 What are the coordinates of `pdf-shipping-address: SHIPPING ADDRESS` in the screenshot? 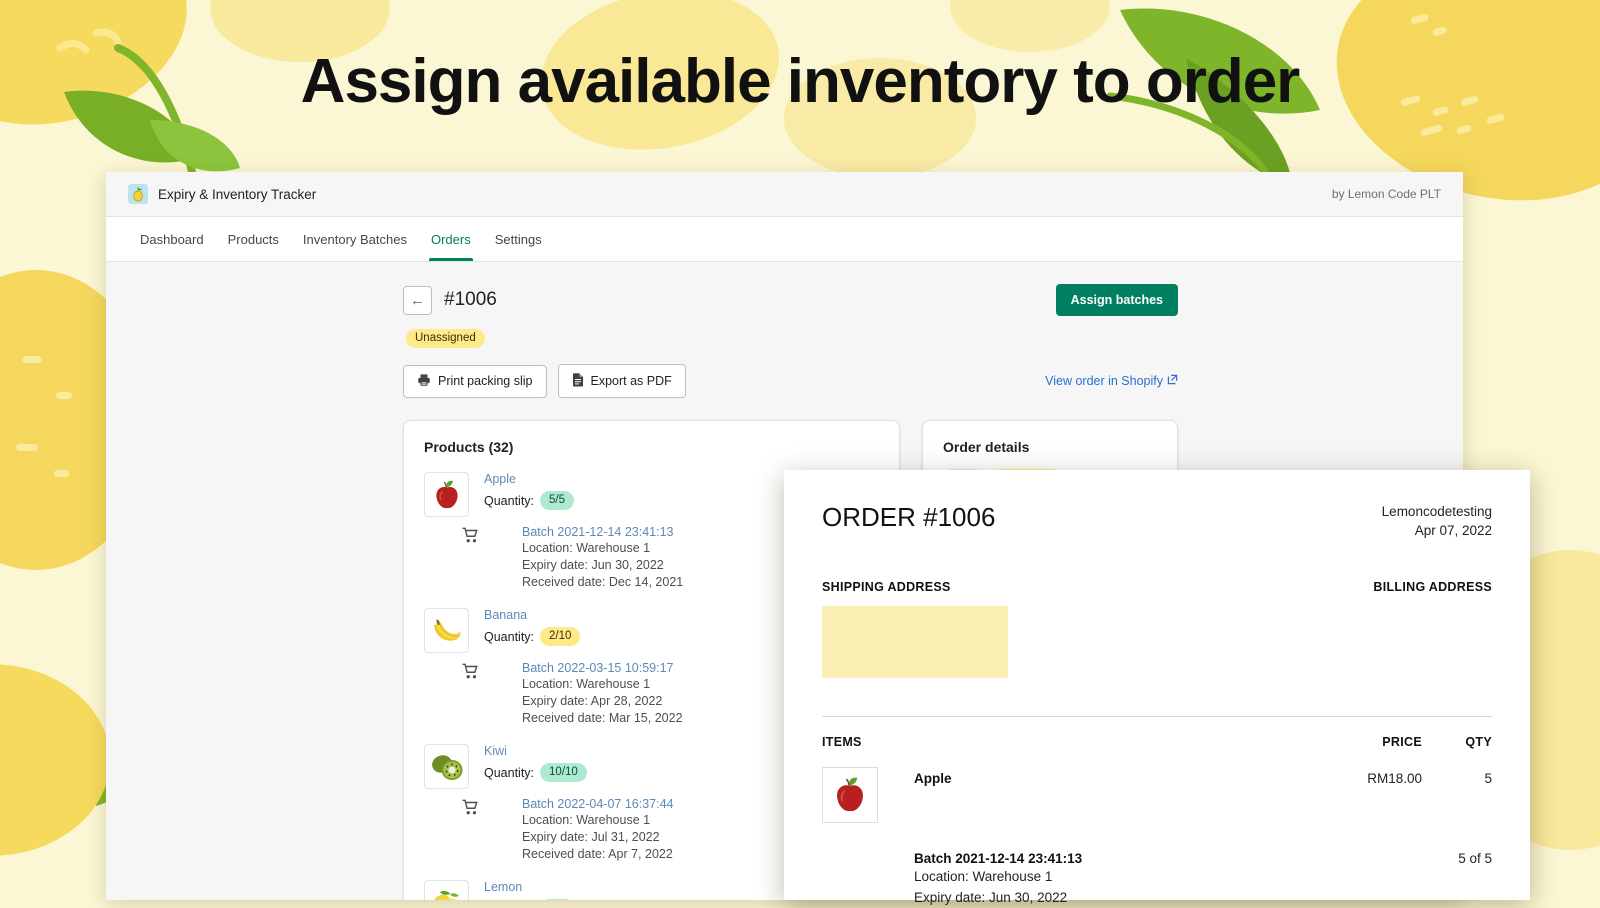 It's located at (915, 629).